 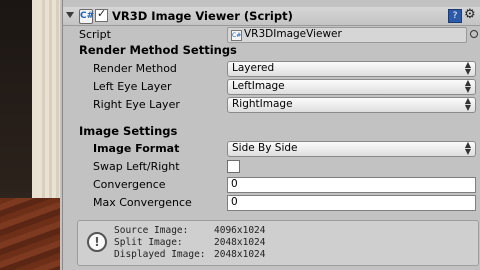 I want to click on scene-view-strip, so click(x=30, y=135).